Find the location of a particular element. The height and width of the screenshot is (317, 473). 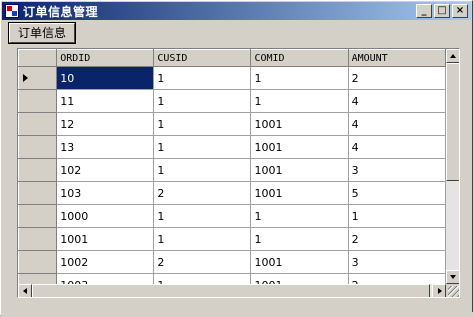

table-row: 1003110012 is located at coordinates (232, 278).